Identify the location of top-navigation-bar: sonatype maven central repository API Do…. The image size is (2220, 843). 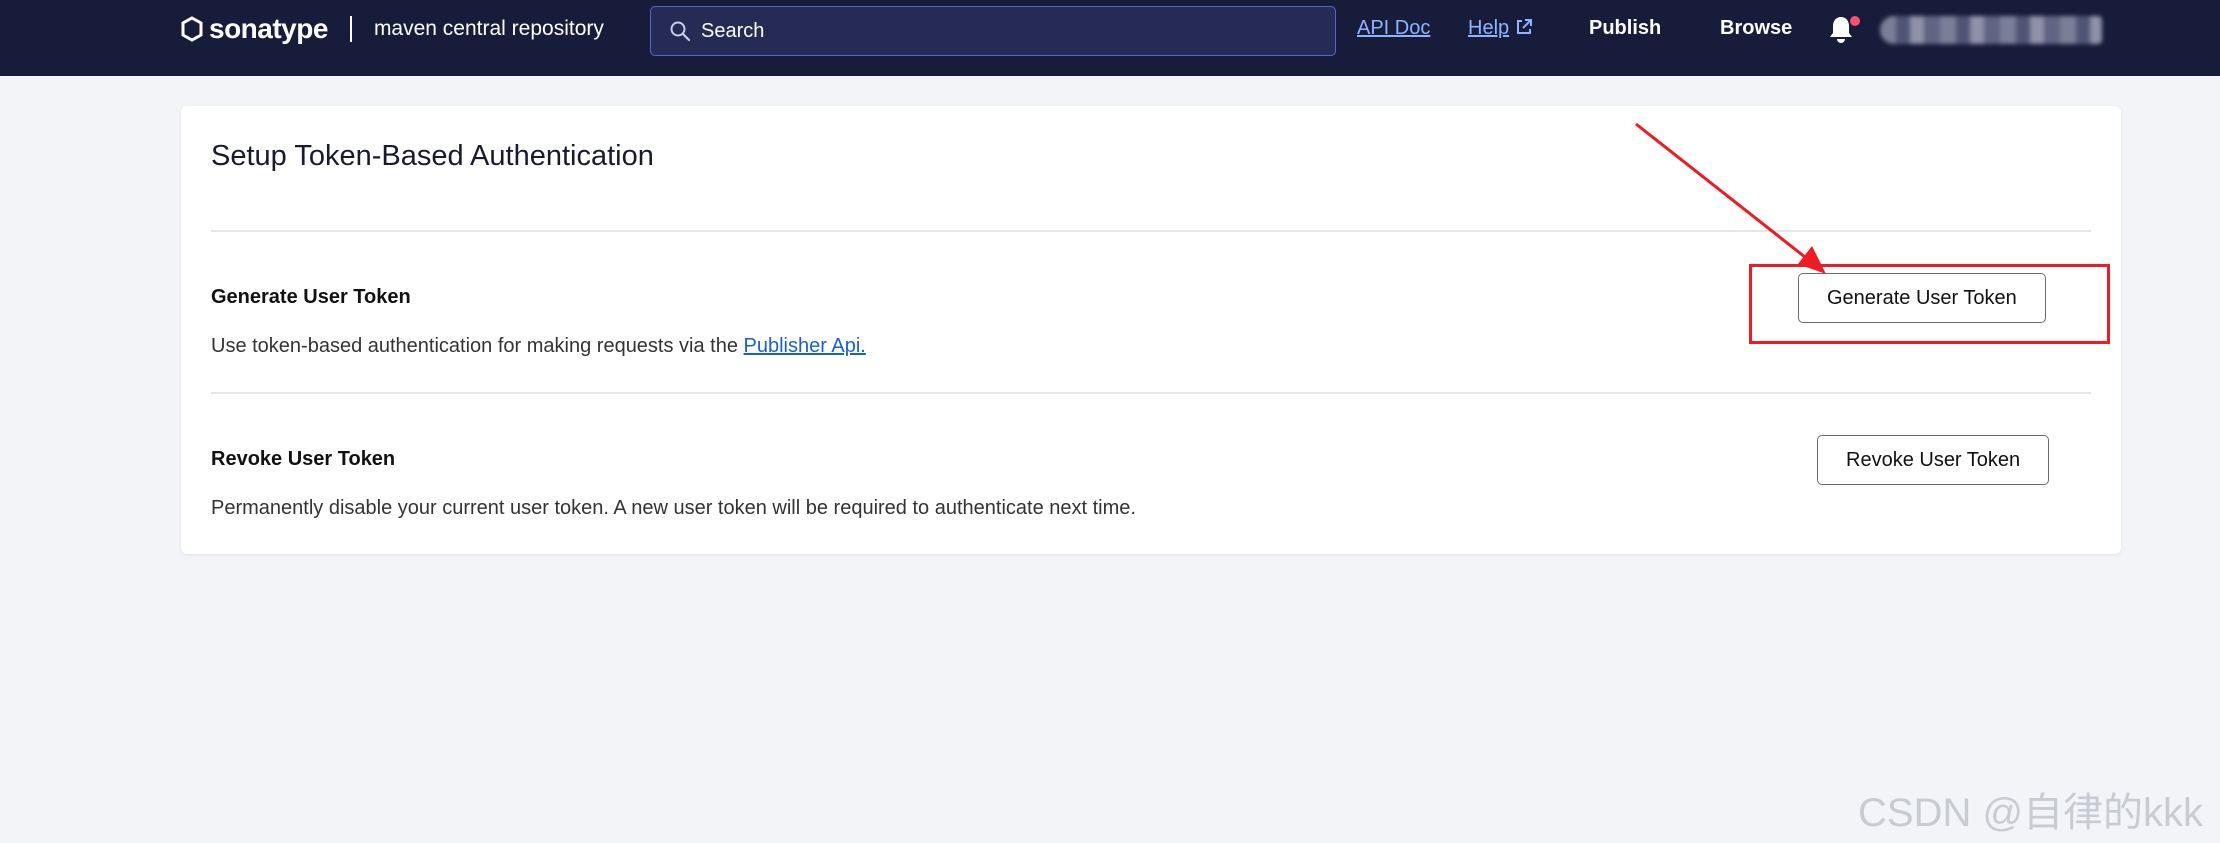
(1110, 38).